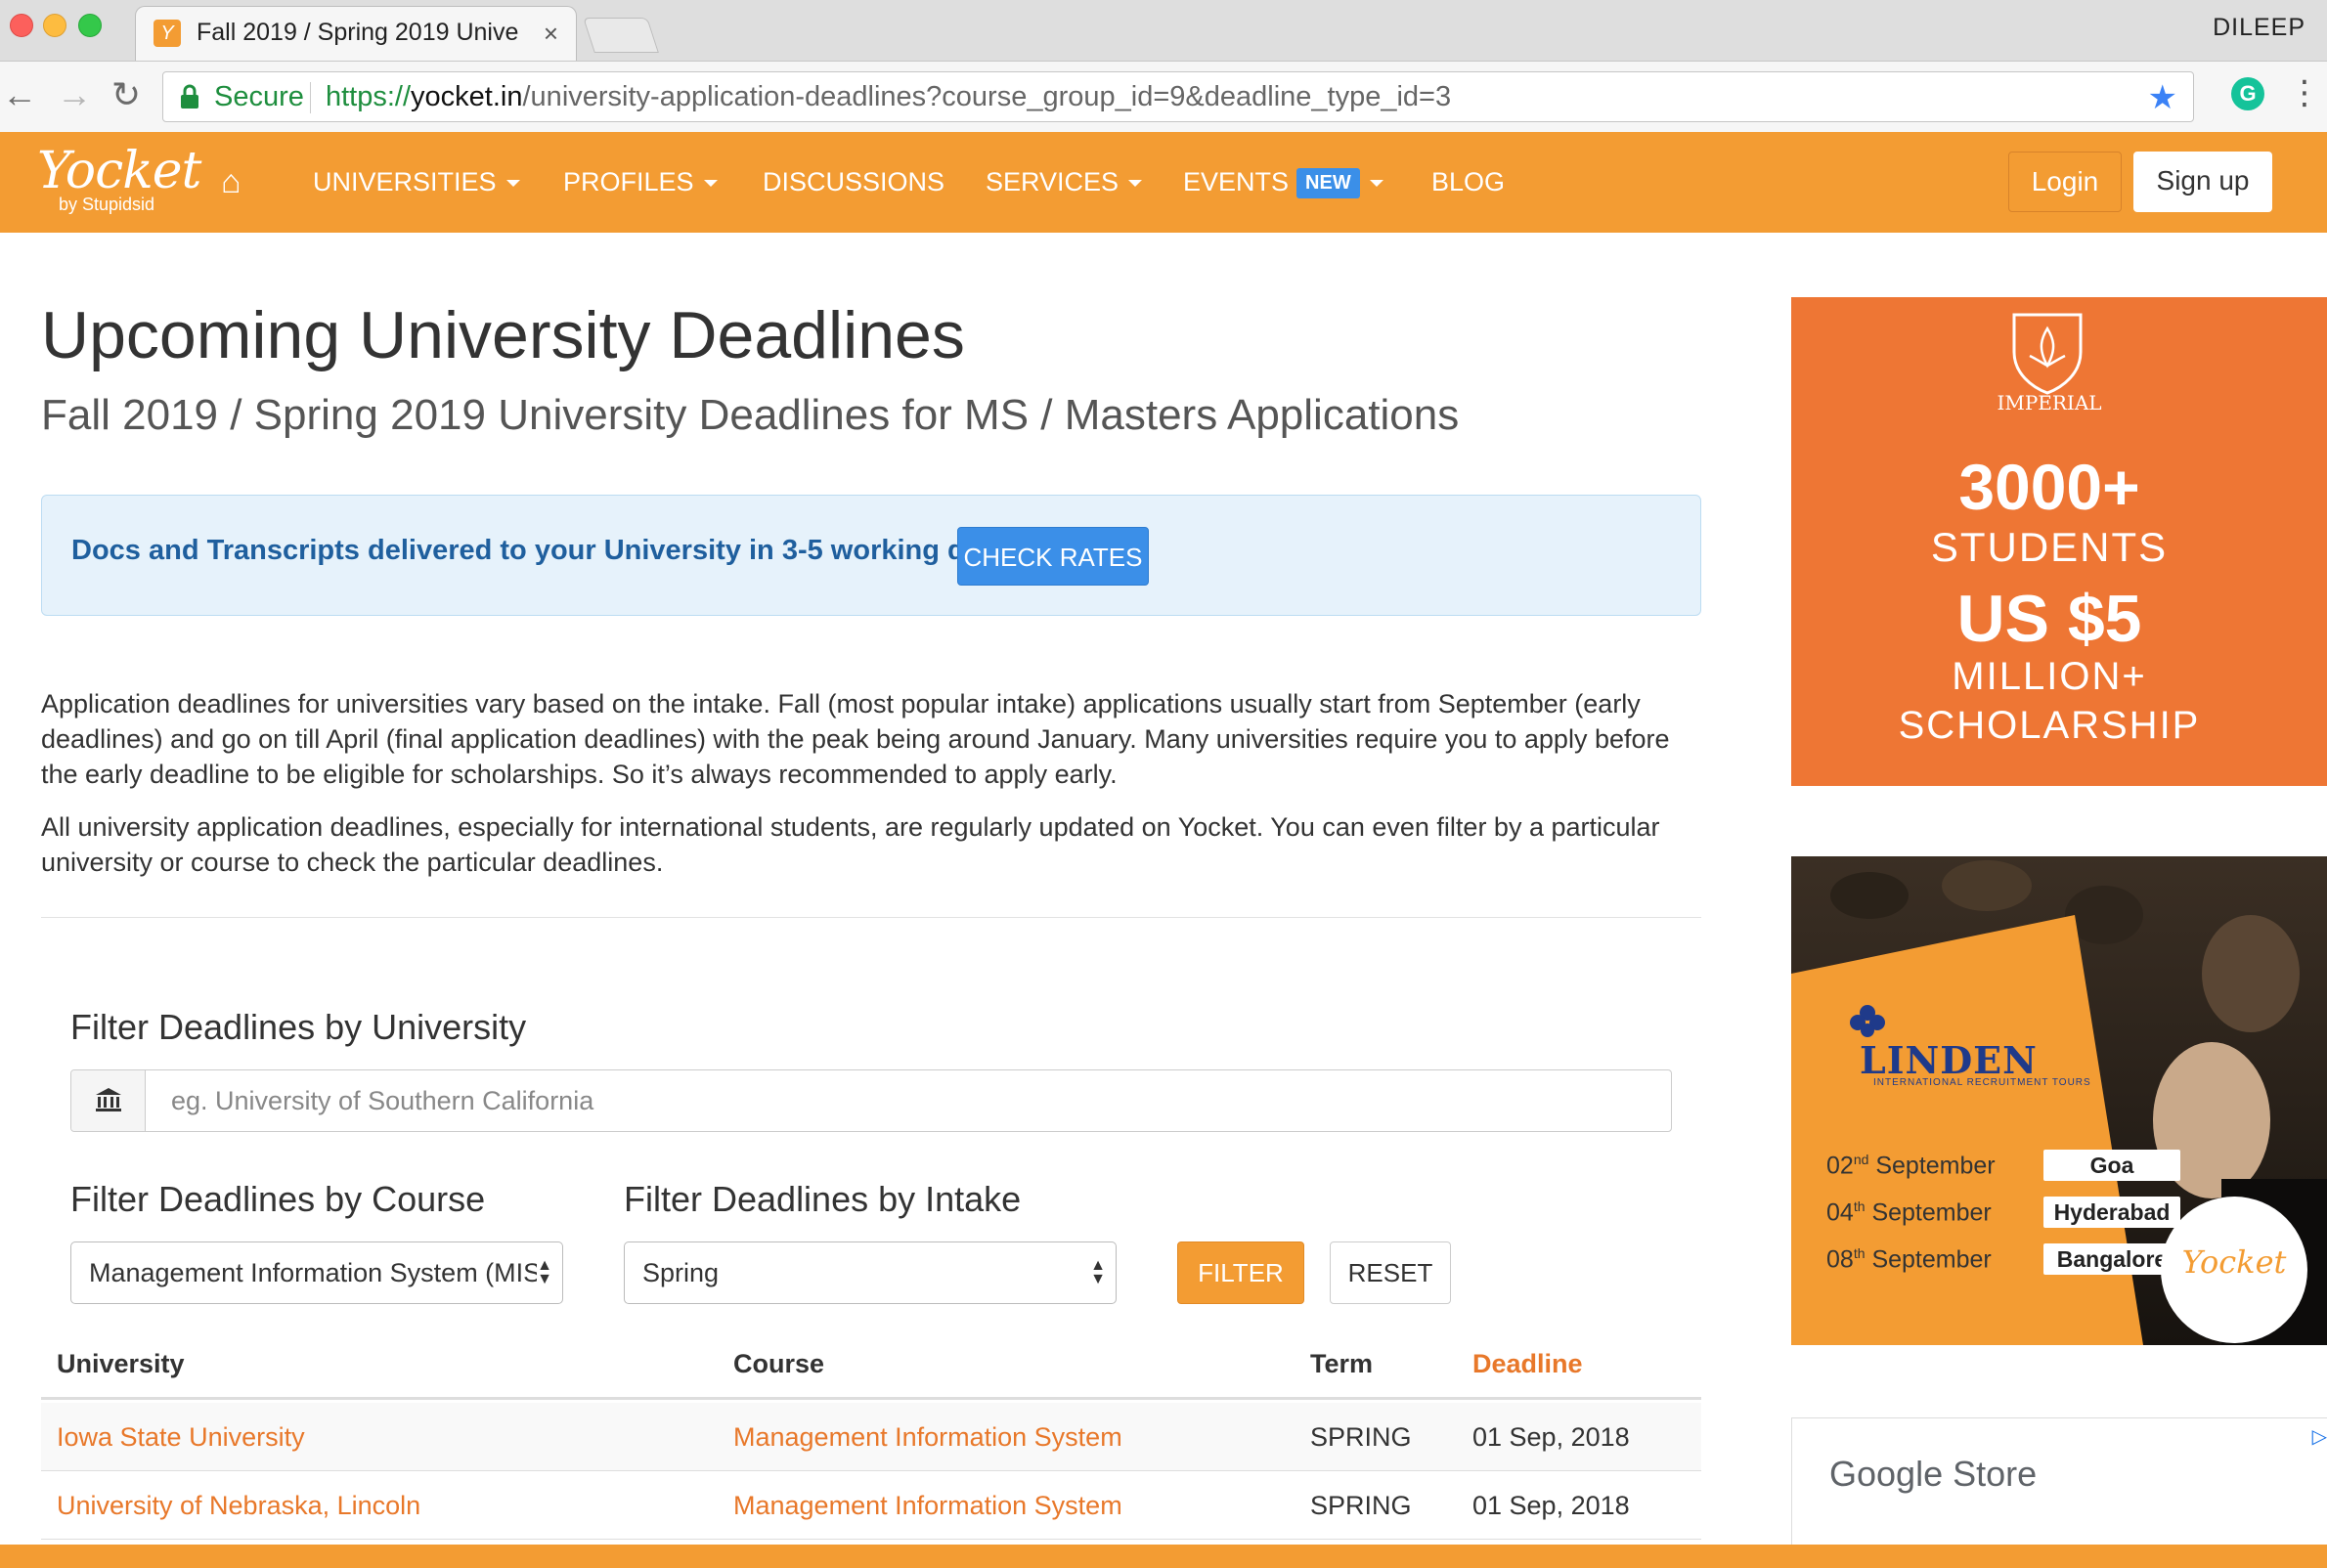 This screenshot has width=2327, height=1568. Describe the element at coordinates (1053, 556) in the screenshot. I see `check-rates-button: CHECK RATES` at that location.